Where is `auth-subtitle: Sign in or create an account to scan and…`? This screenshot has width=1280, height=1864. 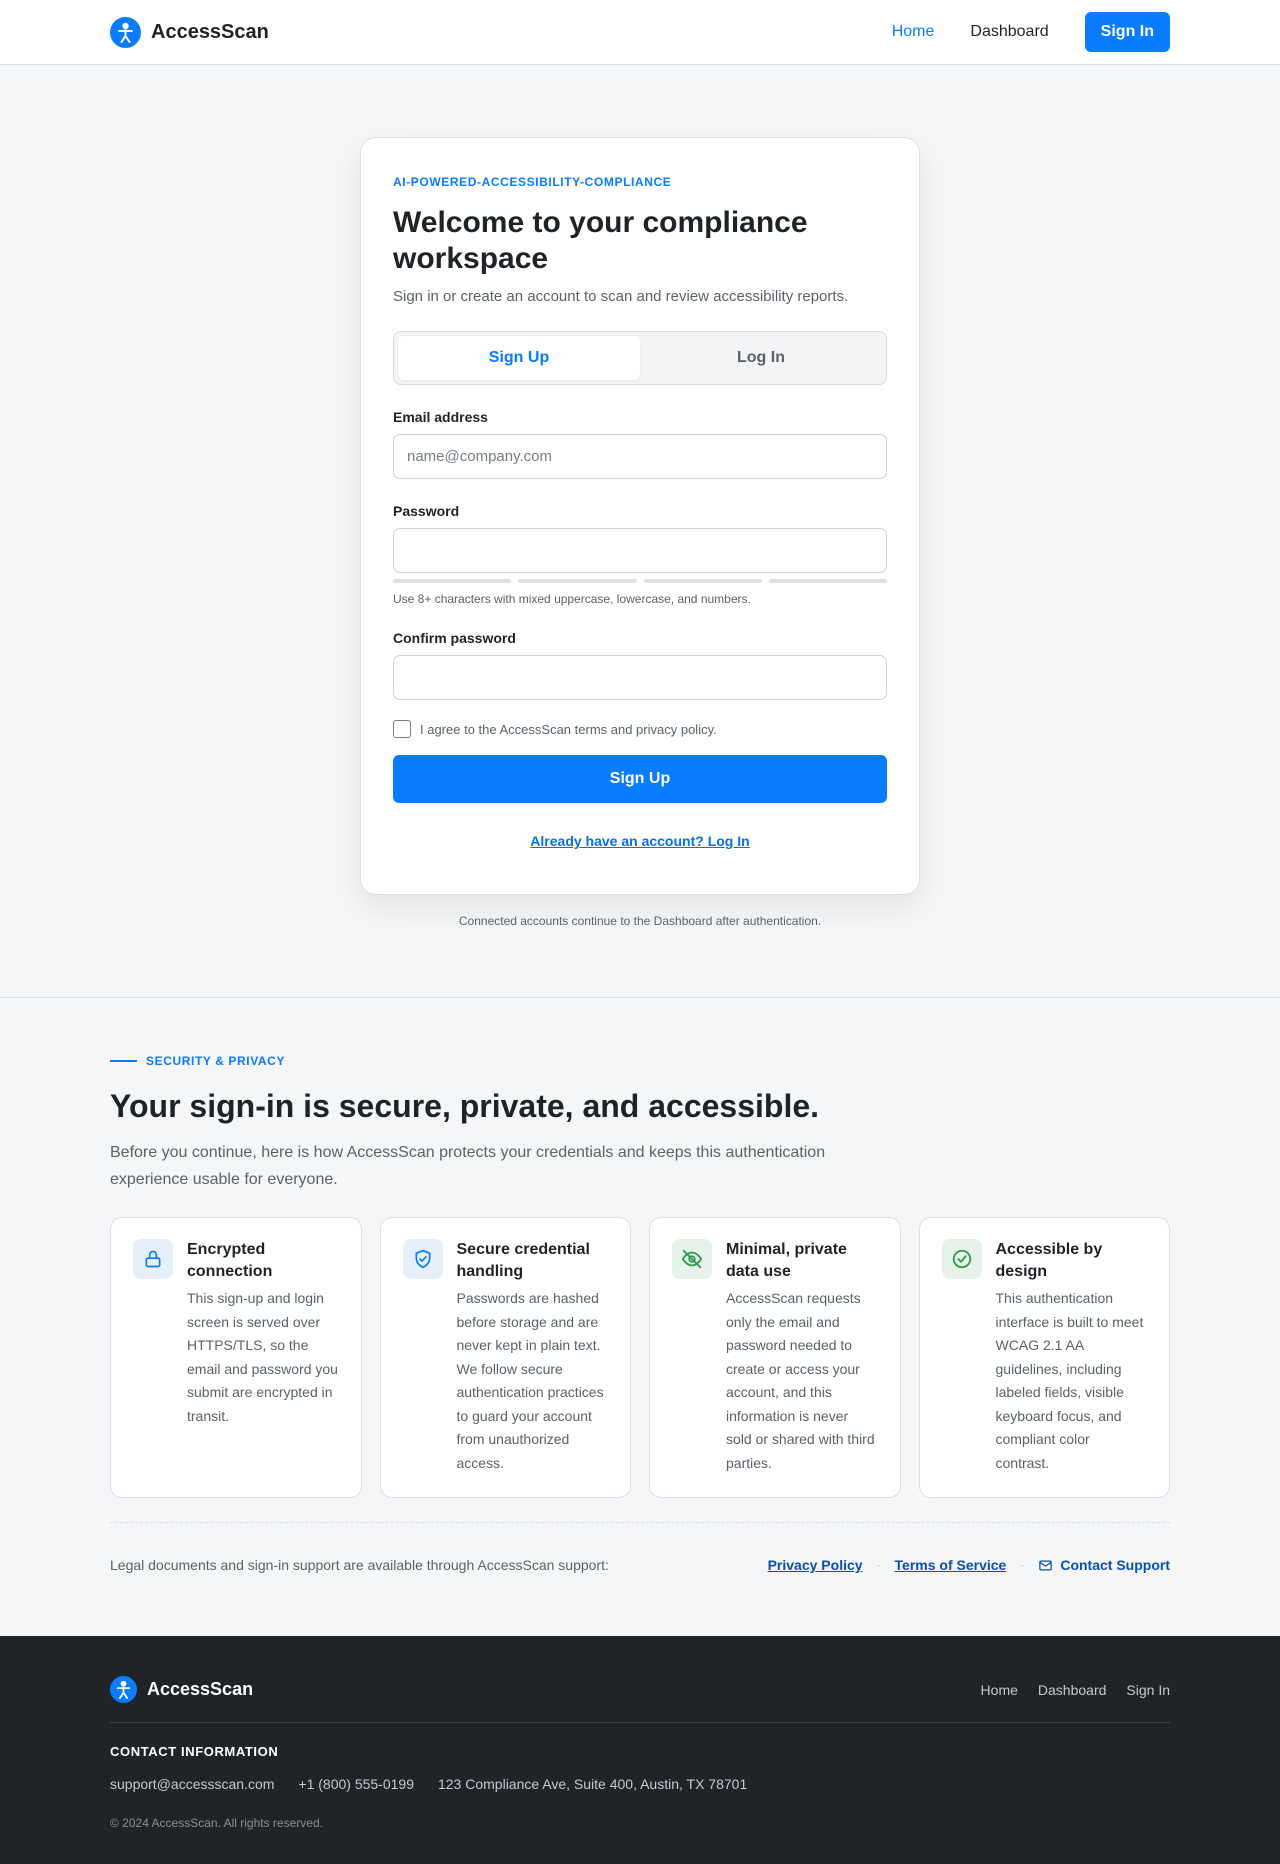 auth-subtitle: Sign in or create an account to scan and… is located at coordinates (621, 296).